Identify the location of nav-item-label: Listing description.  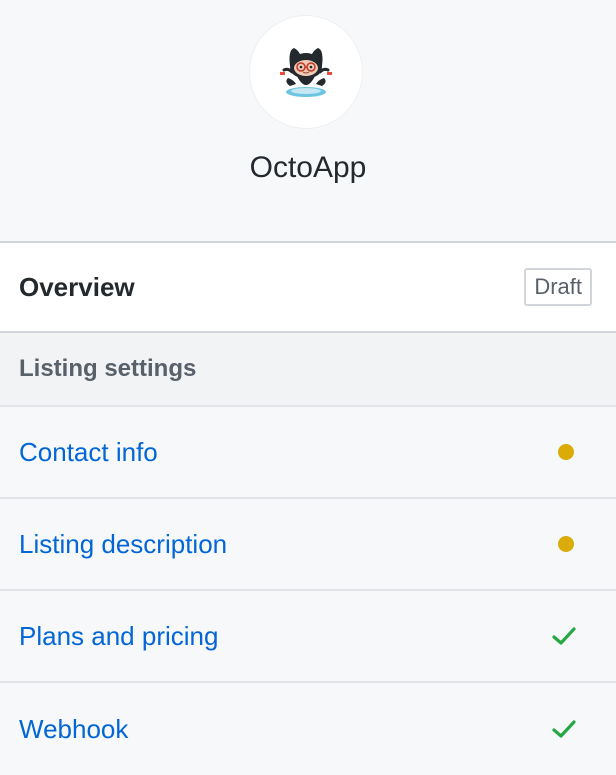
(123, 543).